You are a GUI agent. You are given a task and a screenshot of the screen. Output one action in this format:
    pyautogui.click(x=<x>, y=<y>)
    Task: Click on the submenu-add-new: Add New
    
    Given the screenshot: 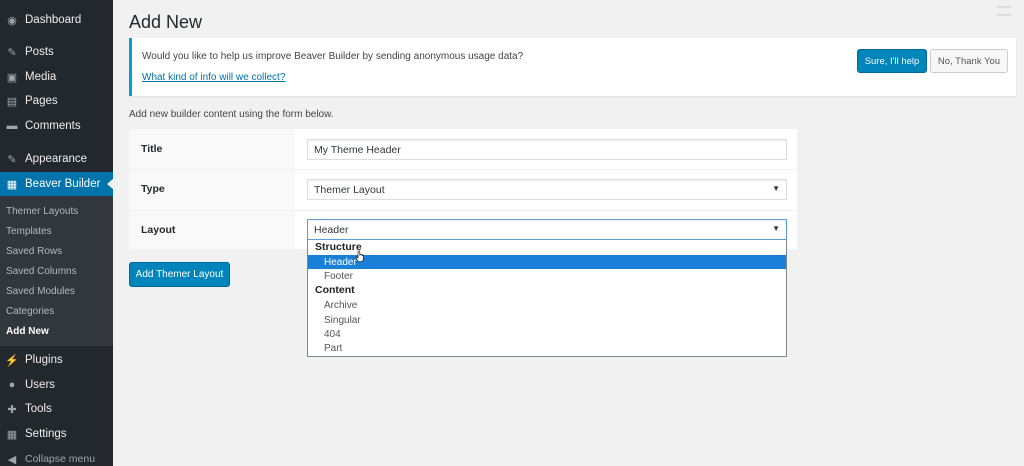 What is the action you would take?
    pyautogui.click(x=27, y=331)
    